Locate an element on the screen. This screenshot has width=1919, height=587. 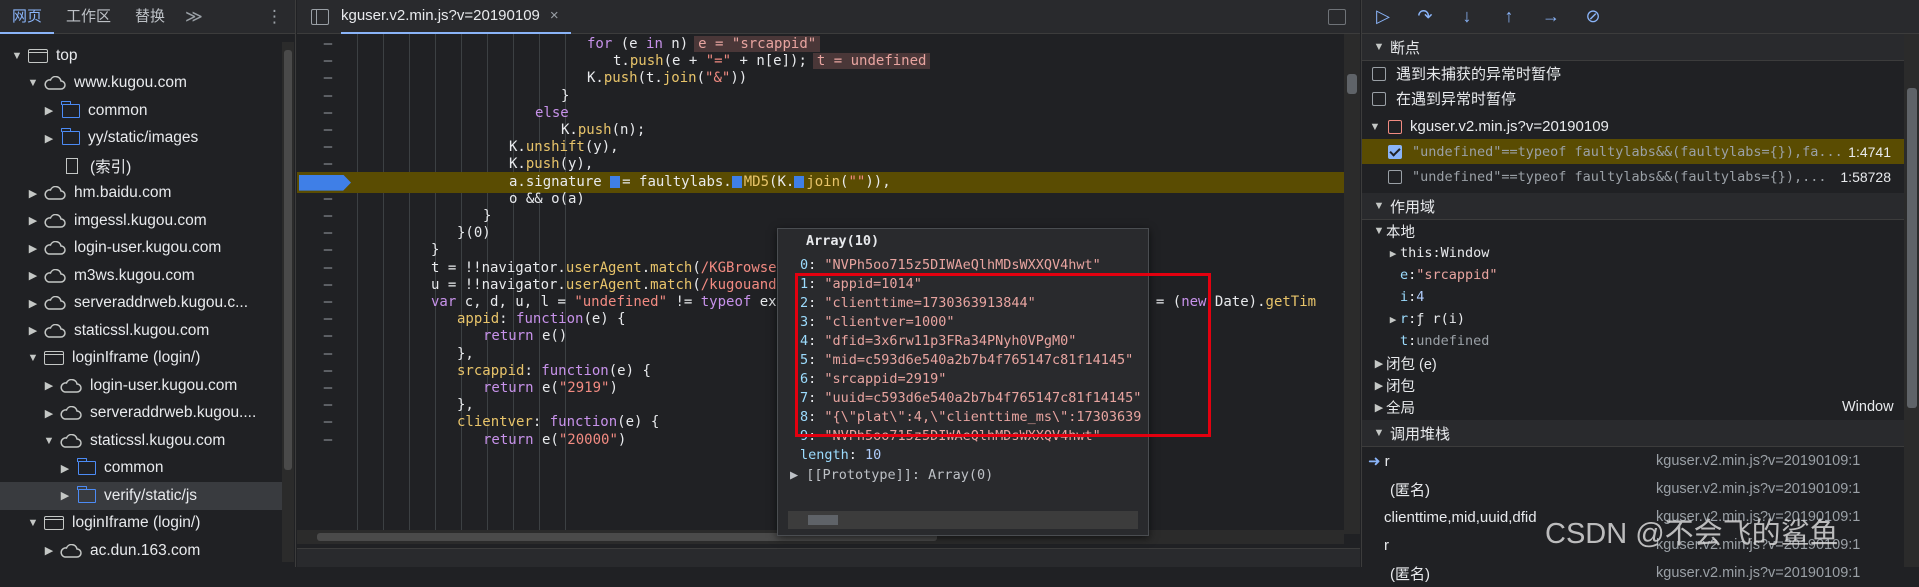
tree-item: ▶ imgessl.kugou.com is located at coordinates (141, 221).